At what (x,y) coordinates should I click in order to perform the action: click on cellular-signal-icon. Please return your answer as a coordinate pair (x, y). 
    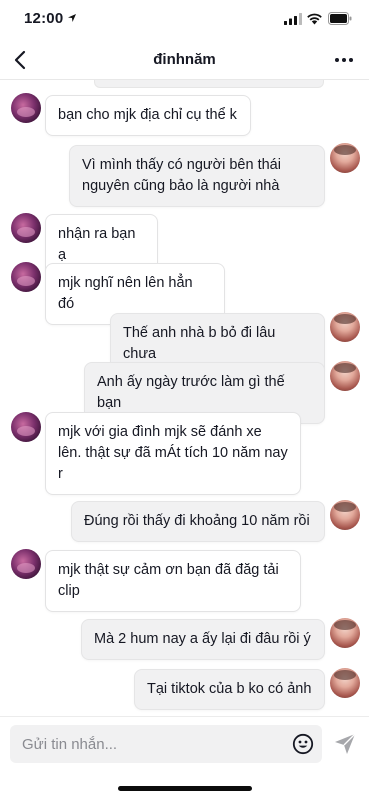
    Looking at the image, I should click on (293, 19).